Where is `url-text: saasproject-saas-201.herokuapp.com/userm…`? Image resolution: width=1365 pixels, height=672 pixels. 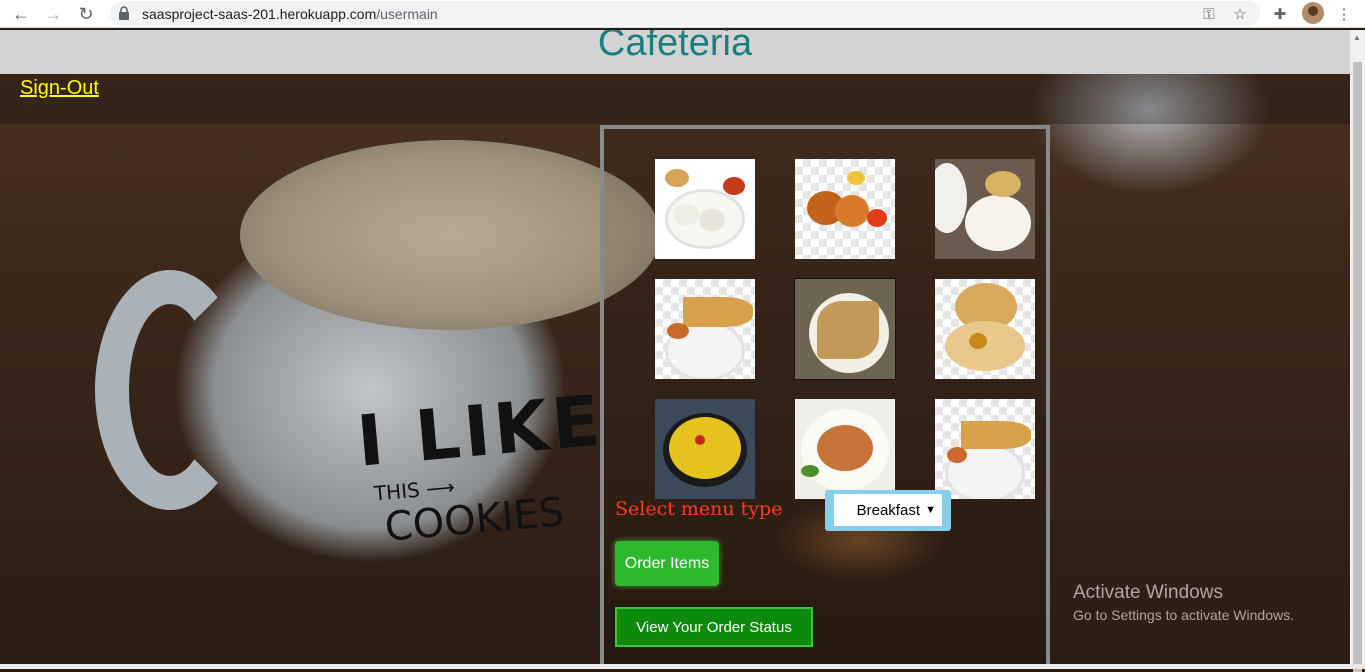 url-text: saasproject-saas-201.herokuapp.com/userm… is located at coordinates (290, 14).